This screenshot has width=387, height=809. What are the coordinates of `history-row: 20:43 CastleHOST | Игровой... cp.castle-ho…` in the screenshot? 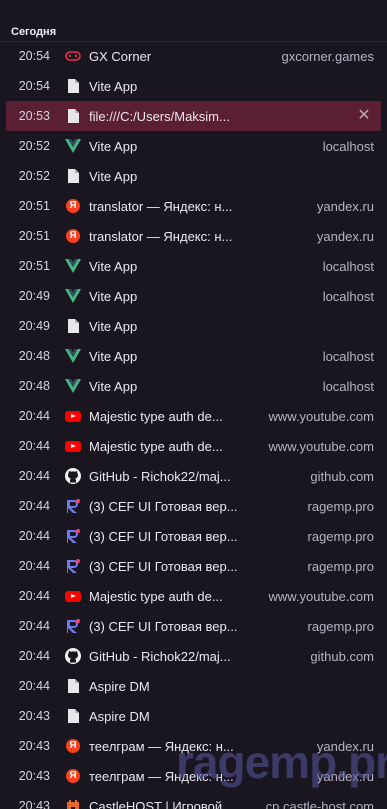 It's located at (193, 800).